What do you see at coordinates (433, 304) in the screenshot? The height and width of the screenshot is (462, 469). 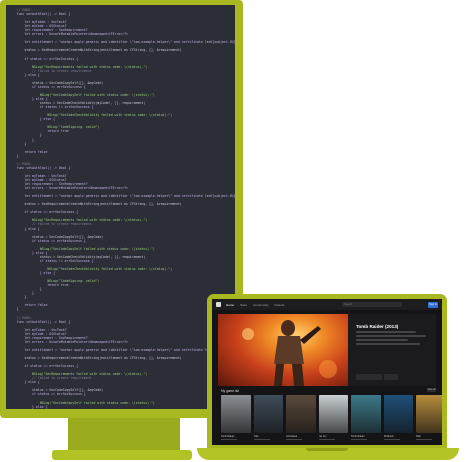 I see `signin-button: Sign in` at bounding box center [433, 304].